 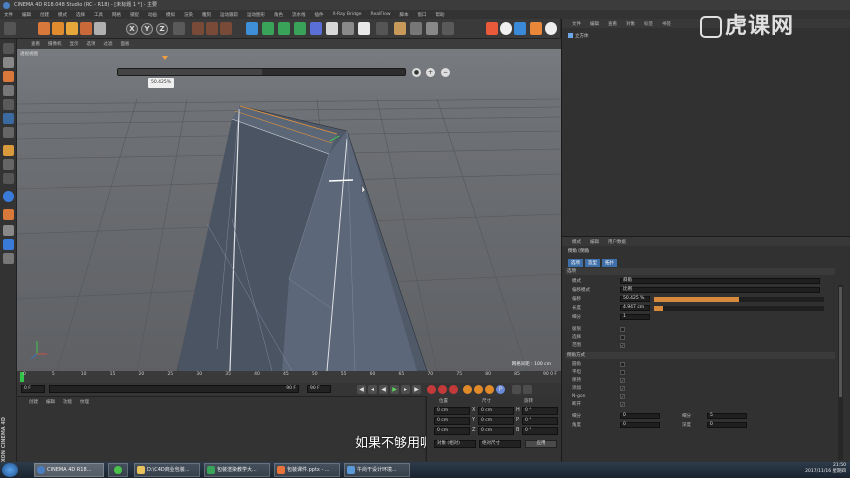 I want to click on menu-item: 帮助, so click(x=440, y=15).